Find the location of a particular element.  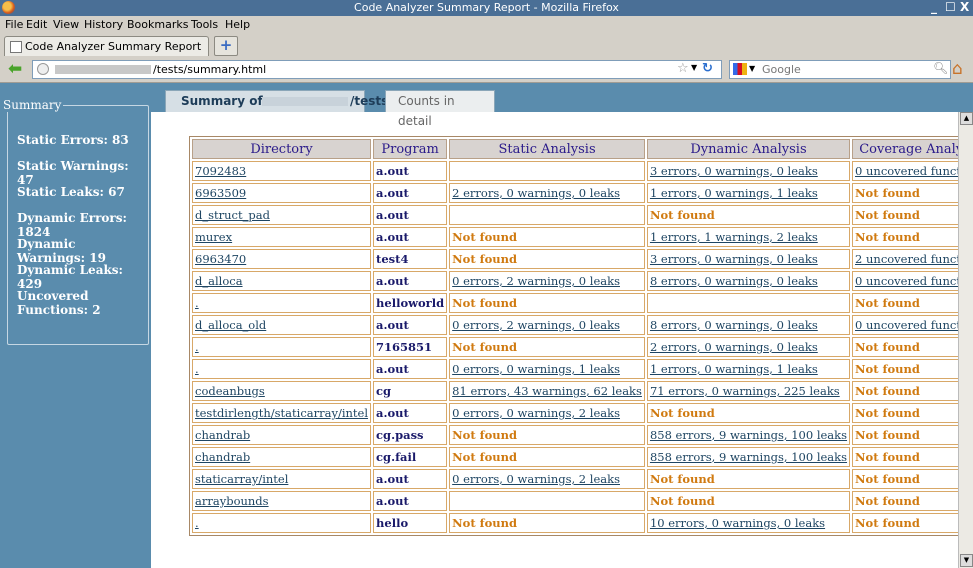

cell-program: a.out is located at coordinates (410, 369).